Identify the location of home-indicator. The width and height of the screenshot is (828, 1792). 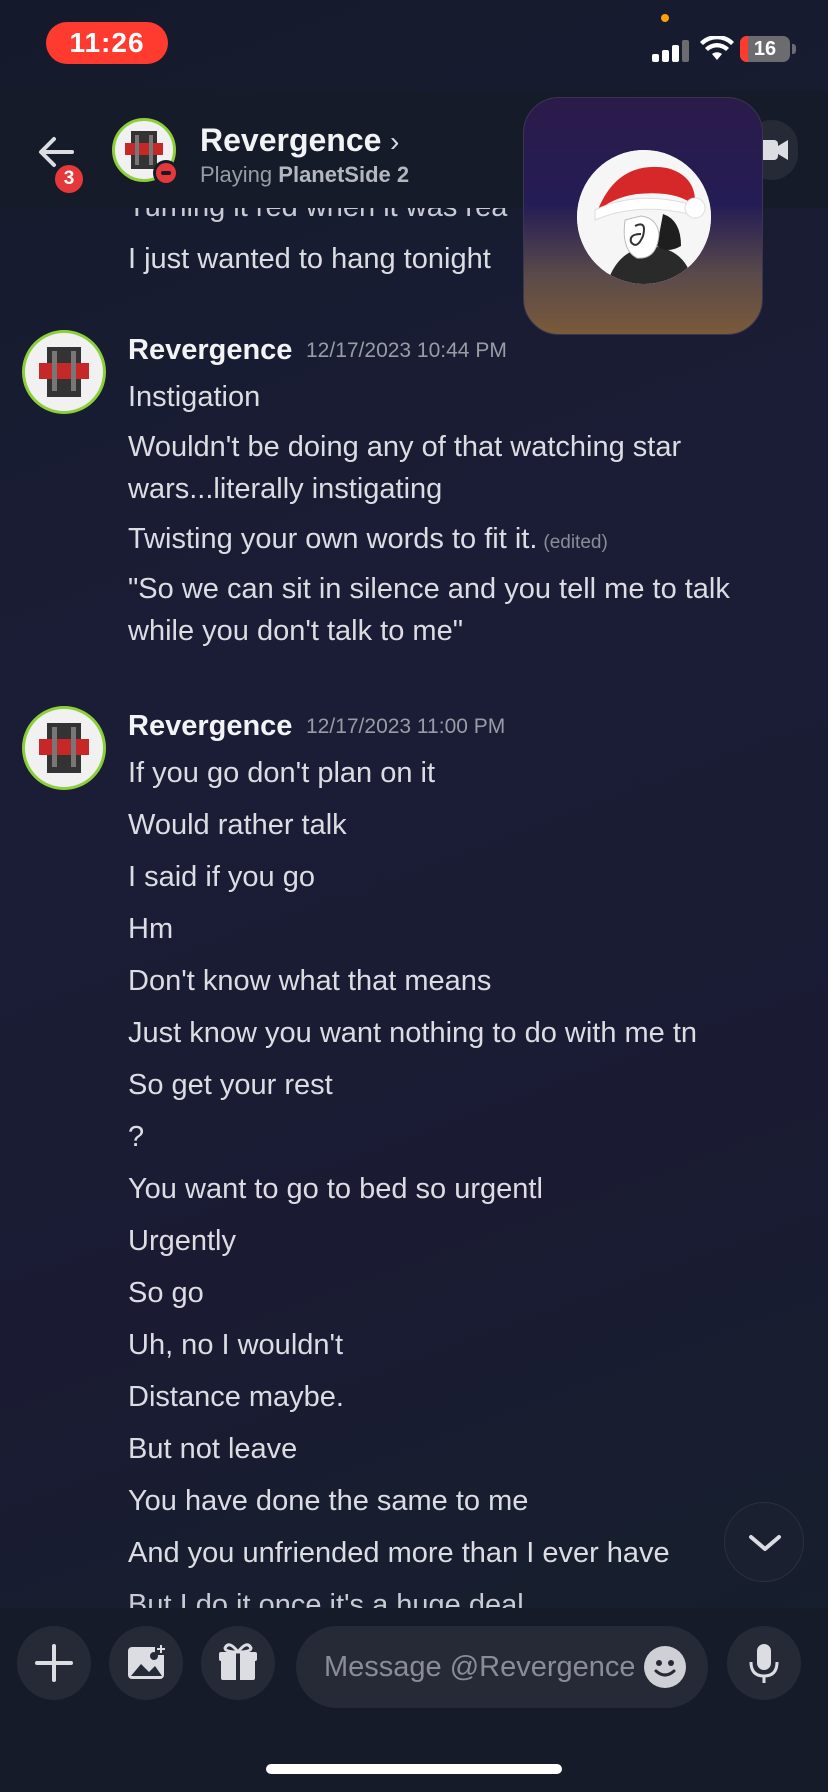
(414, 1769).